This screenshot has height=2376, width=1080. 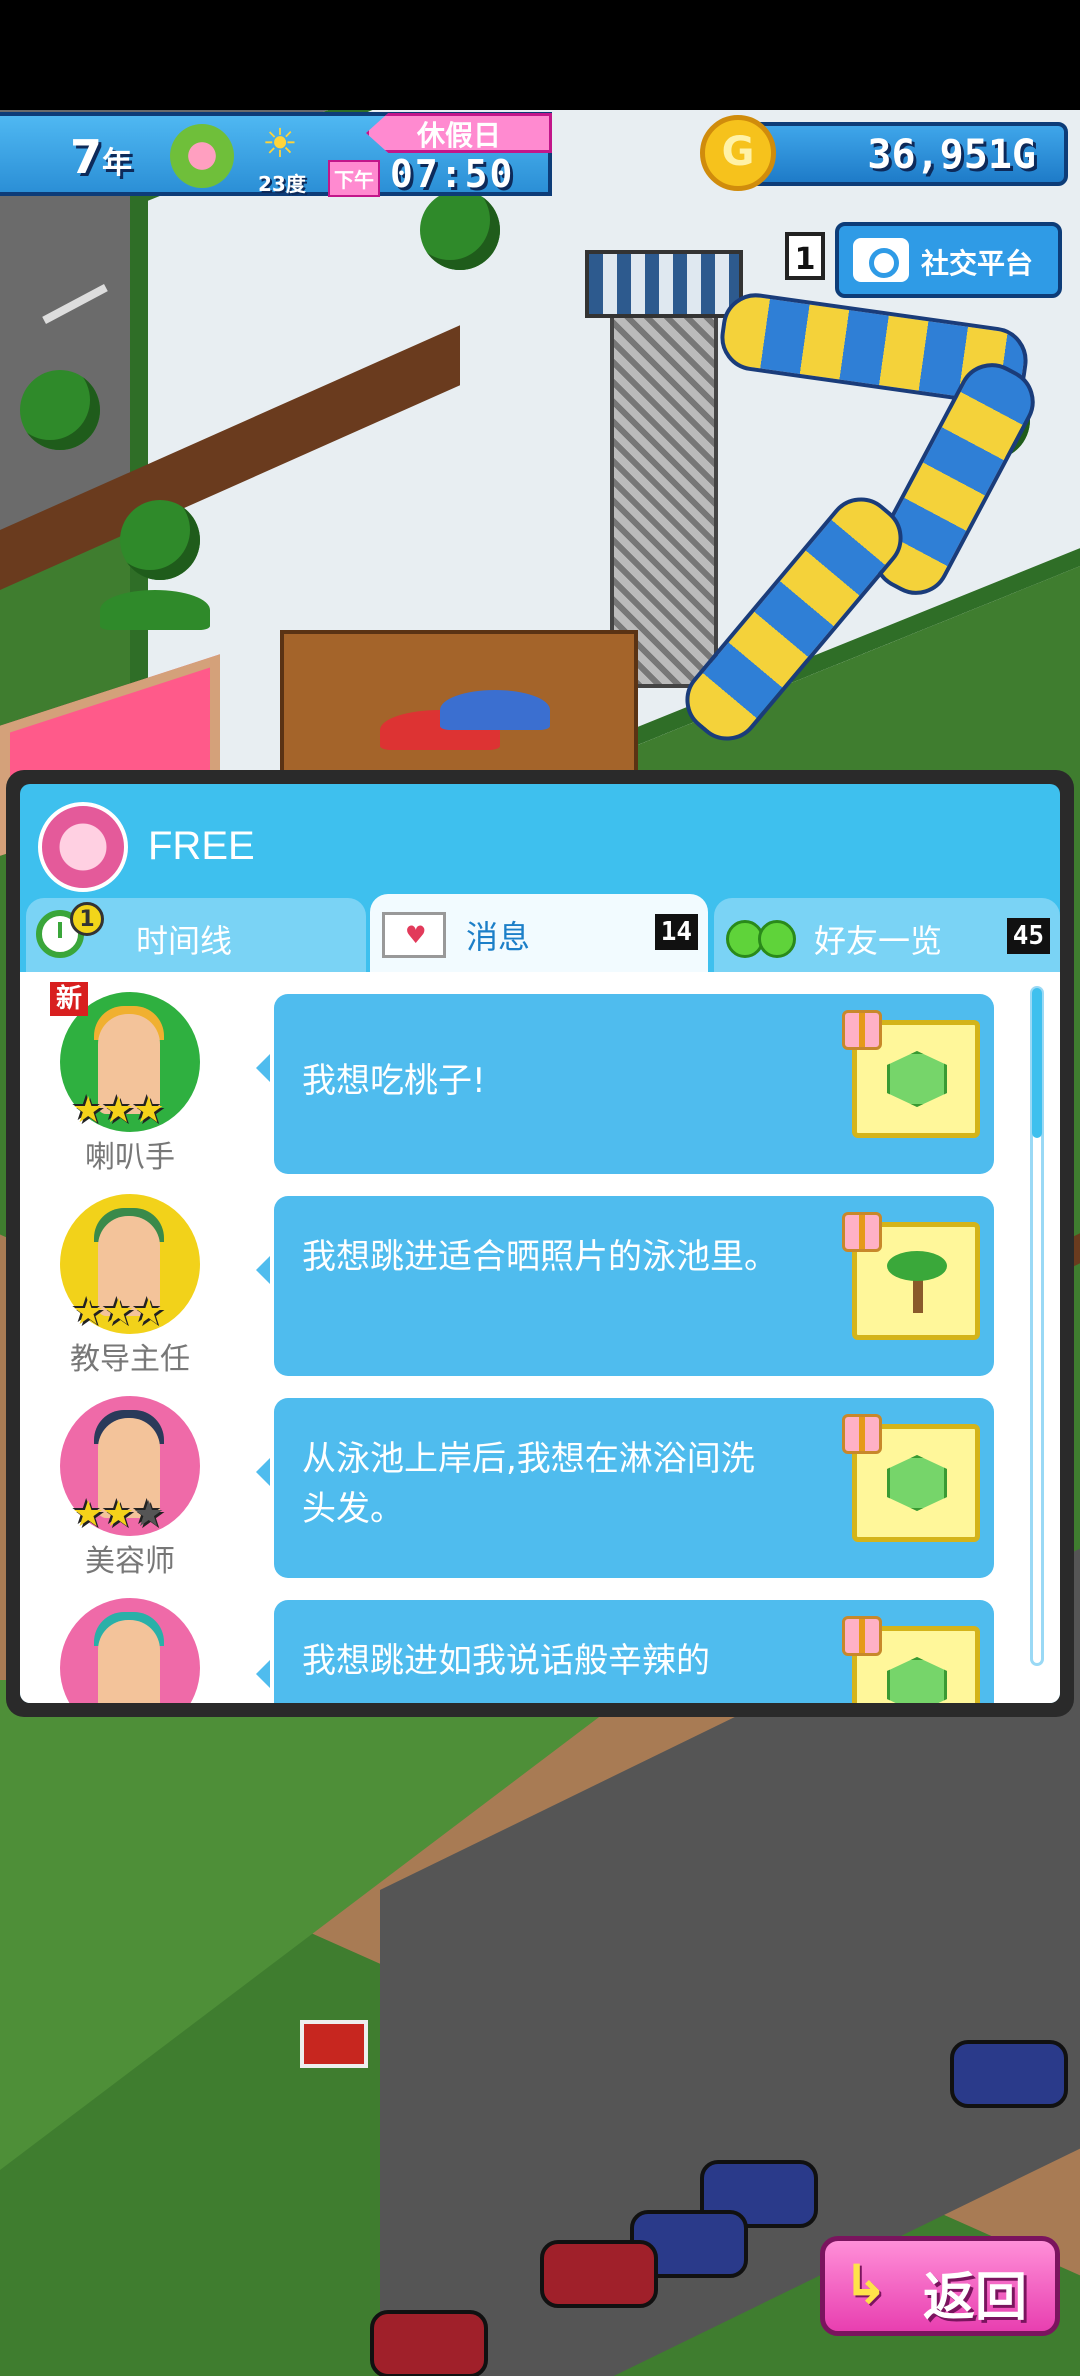 I want to click on ampm-label: 下午, so click(x=354, y=178).